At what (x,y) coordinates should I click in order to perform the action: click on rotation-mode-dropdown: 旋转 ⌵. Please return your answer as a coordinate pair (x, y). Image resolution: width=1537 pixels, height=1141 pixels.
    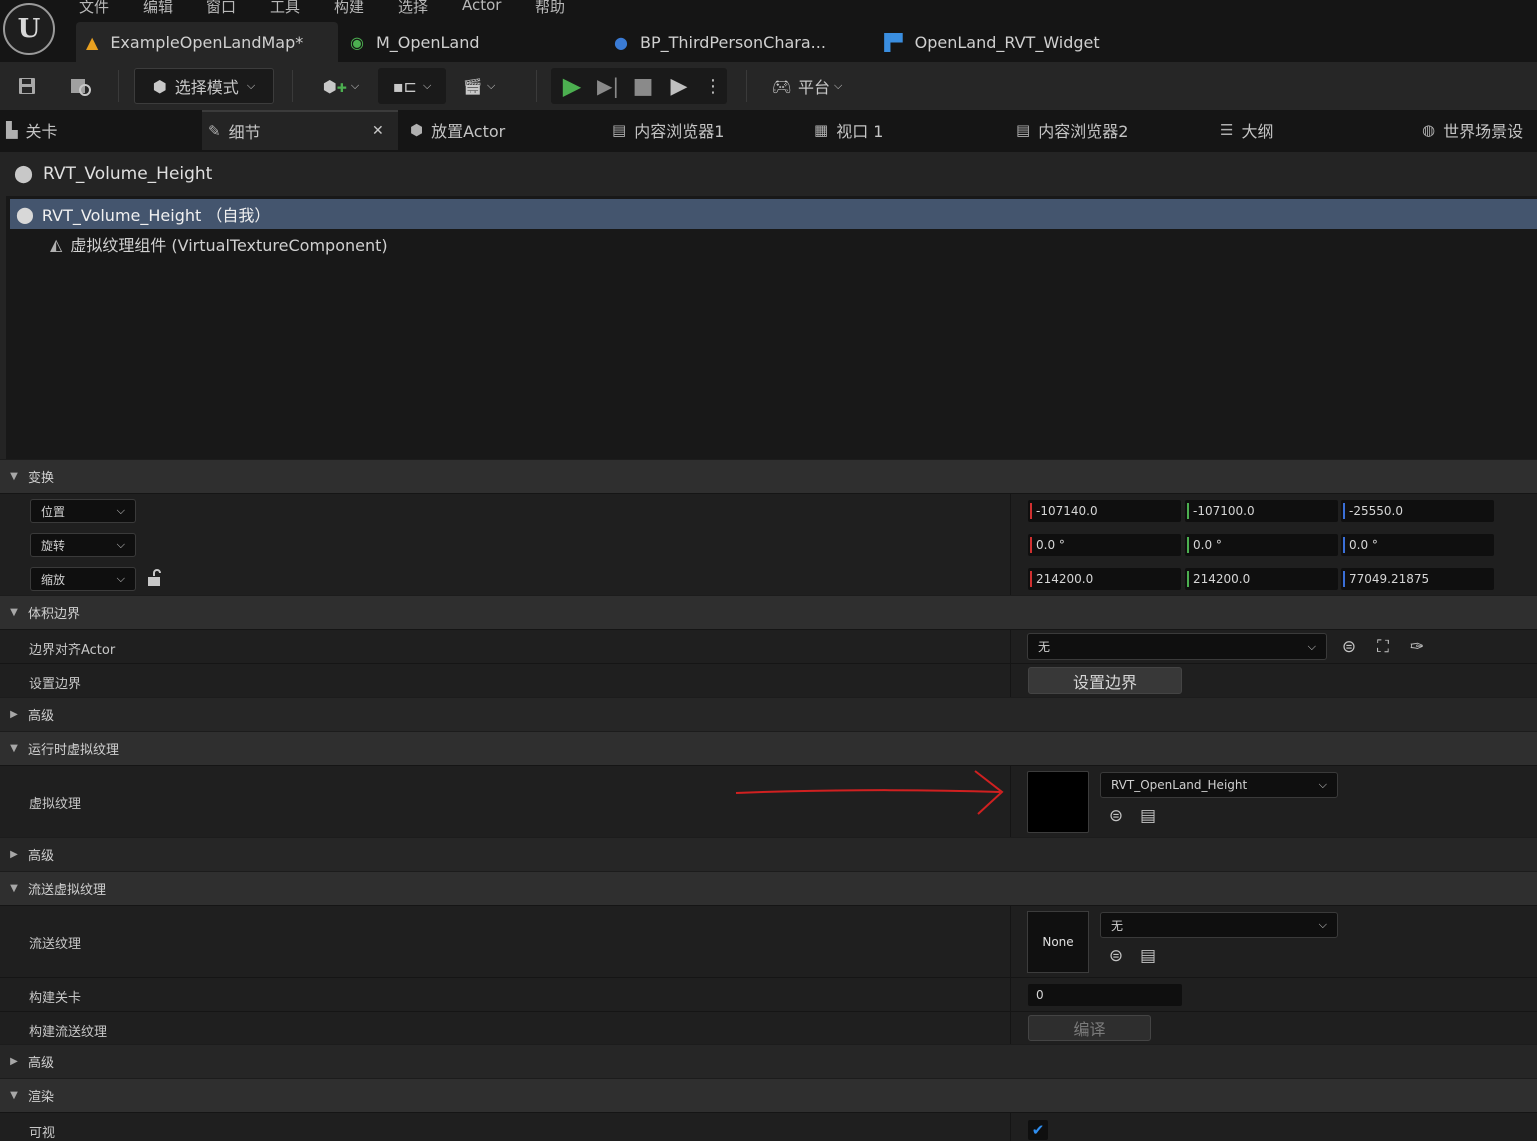
    Looking at the image, I should click on (83, 545).